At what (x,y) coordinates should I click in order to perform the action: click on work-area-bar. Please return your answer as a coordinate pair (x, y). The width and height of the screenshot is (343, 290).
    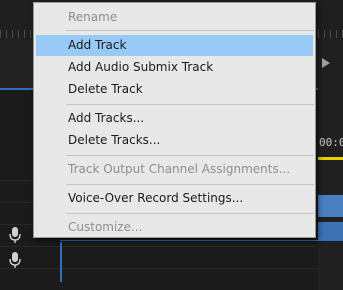
    Looking at the image, I should click on (330, 158).